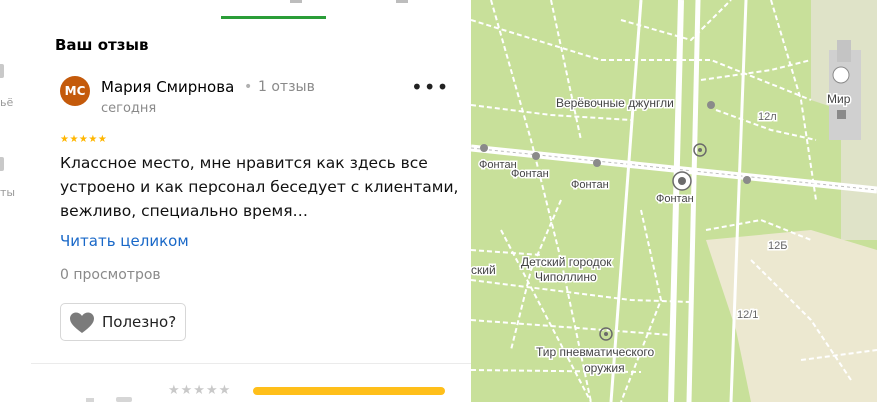  I want to click on rating-bar, so click(349, 391).